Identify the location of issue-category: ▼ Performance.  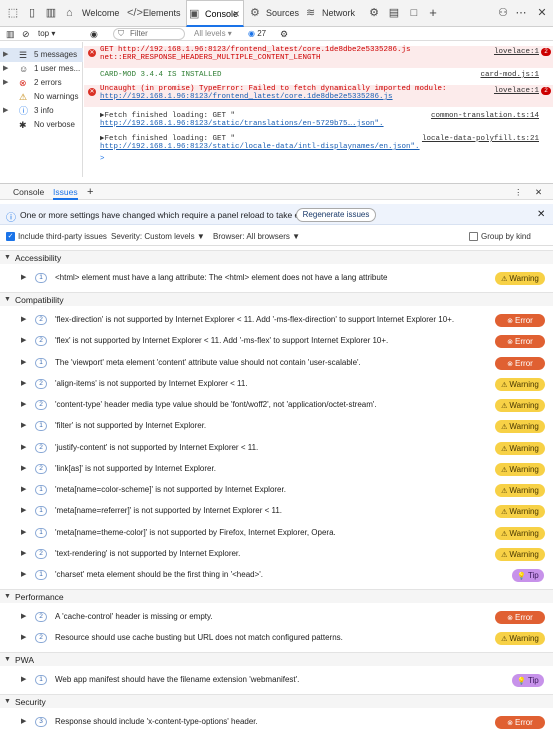
(276, 596).